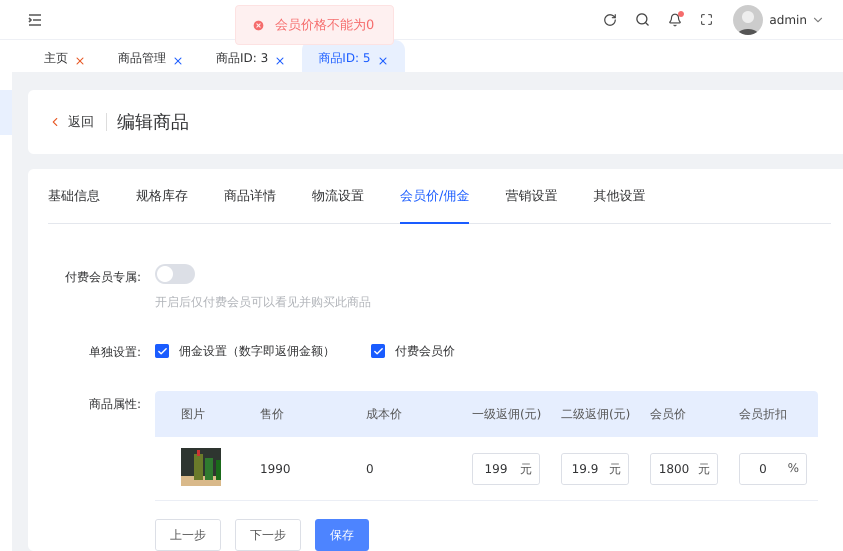 Image resolution: width=843 pixels, height=551 pixels. What do you see at coordinates (788, 19) in the screenshot?
I see `user-name: admin` at bounding box center [788, 19].